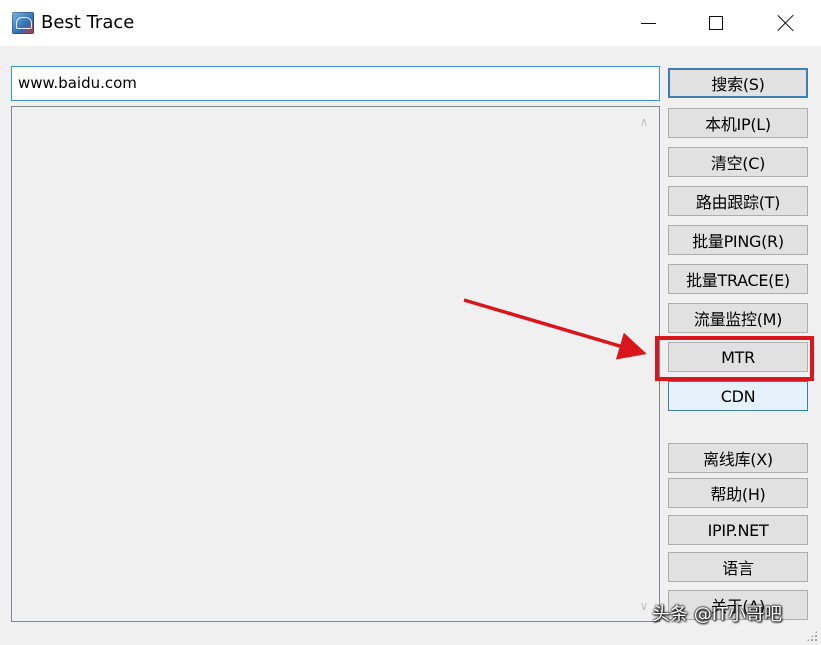  I want to click on annotation-arrow, so click(555, 329).